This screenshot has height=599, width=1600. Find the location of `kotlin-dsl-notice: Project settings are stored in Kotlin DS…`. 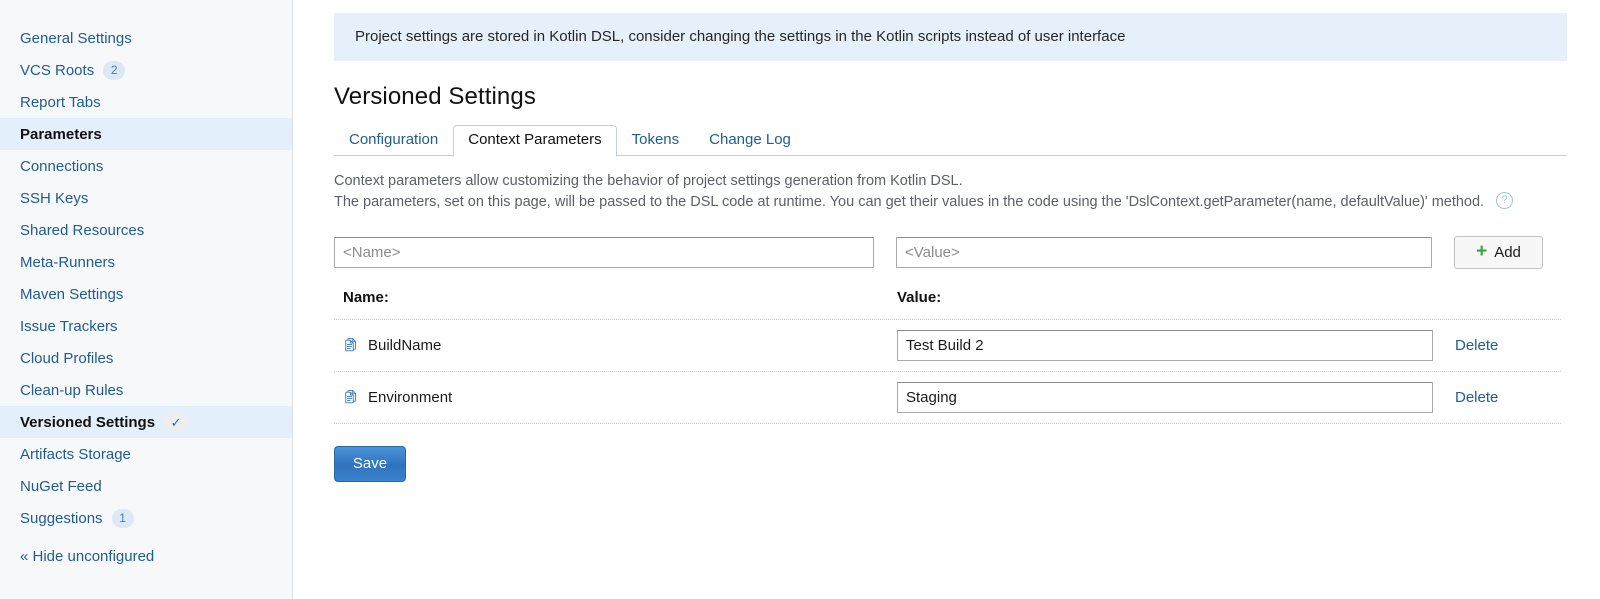

kotlin-dsl-notice: Project settings are stored in Kotlin DS… is located at coordinates (950, 37).